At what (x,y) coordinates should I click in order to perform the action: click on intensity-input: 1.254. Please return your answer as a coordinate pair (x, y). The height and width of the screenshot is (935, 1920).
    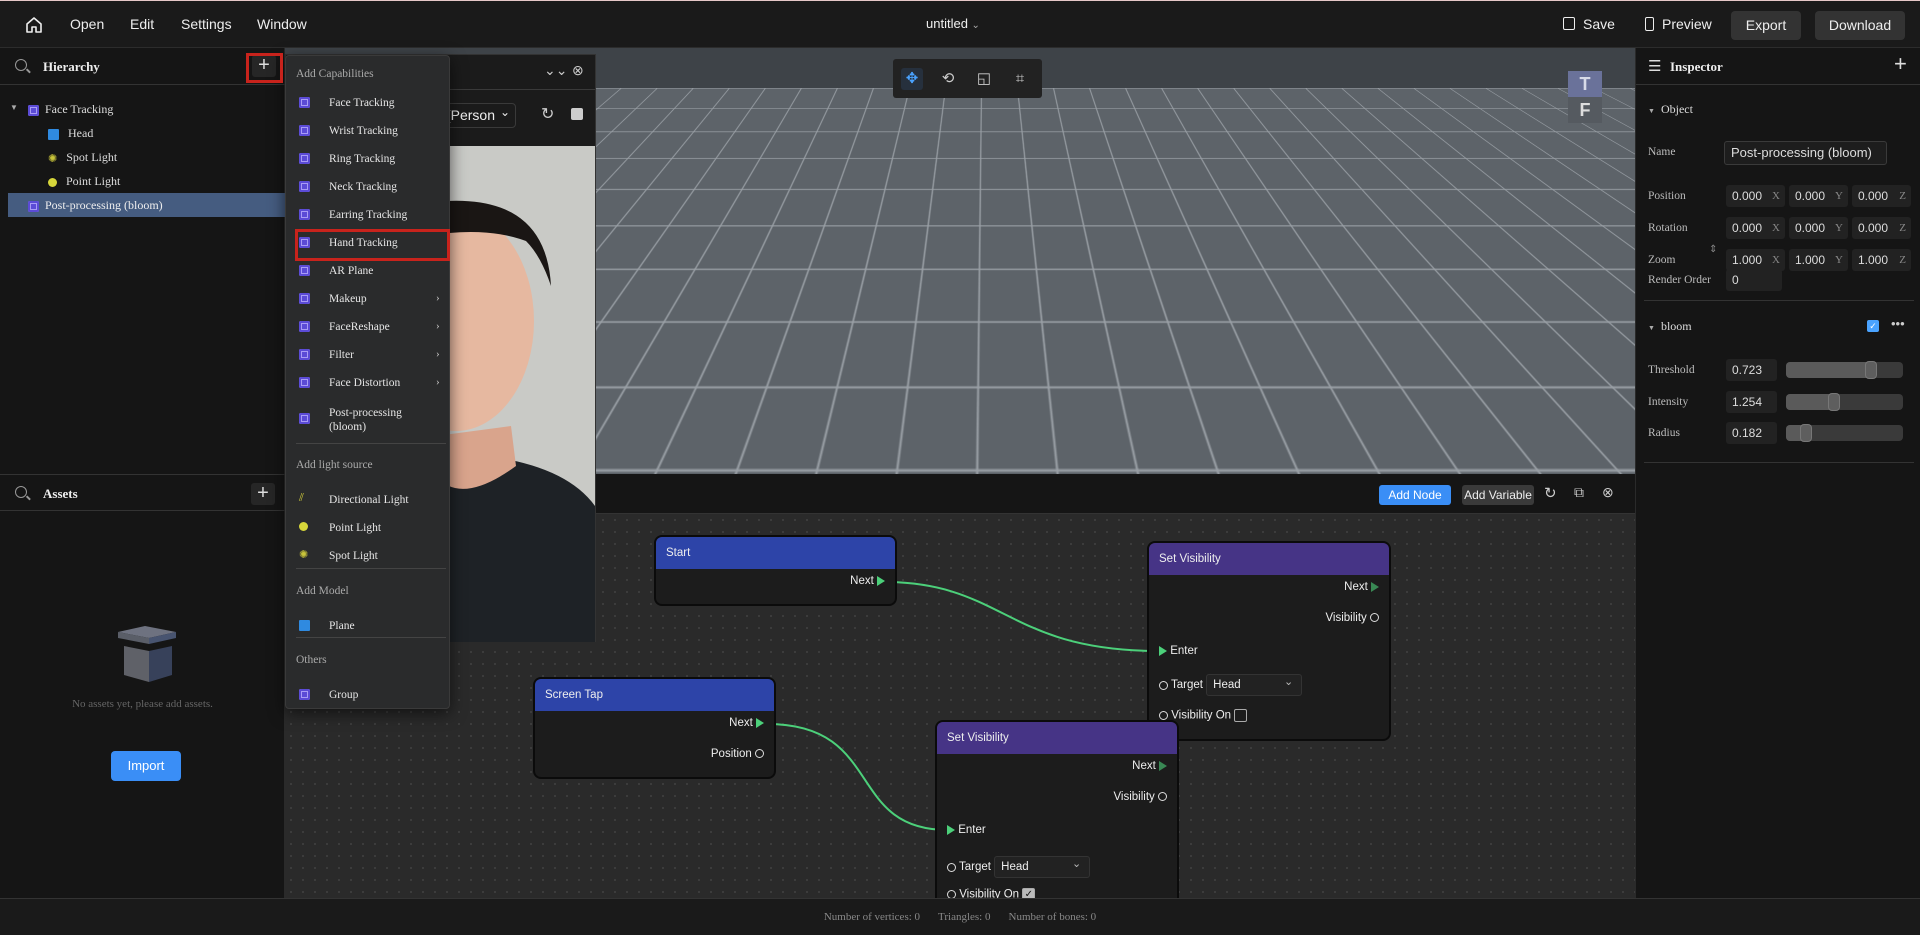
    Looking at the image, I should click on (1751, 402).